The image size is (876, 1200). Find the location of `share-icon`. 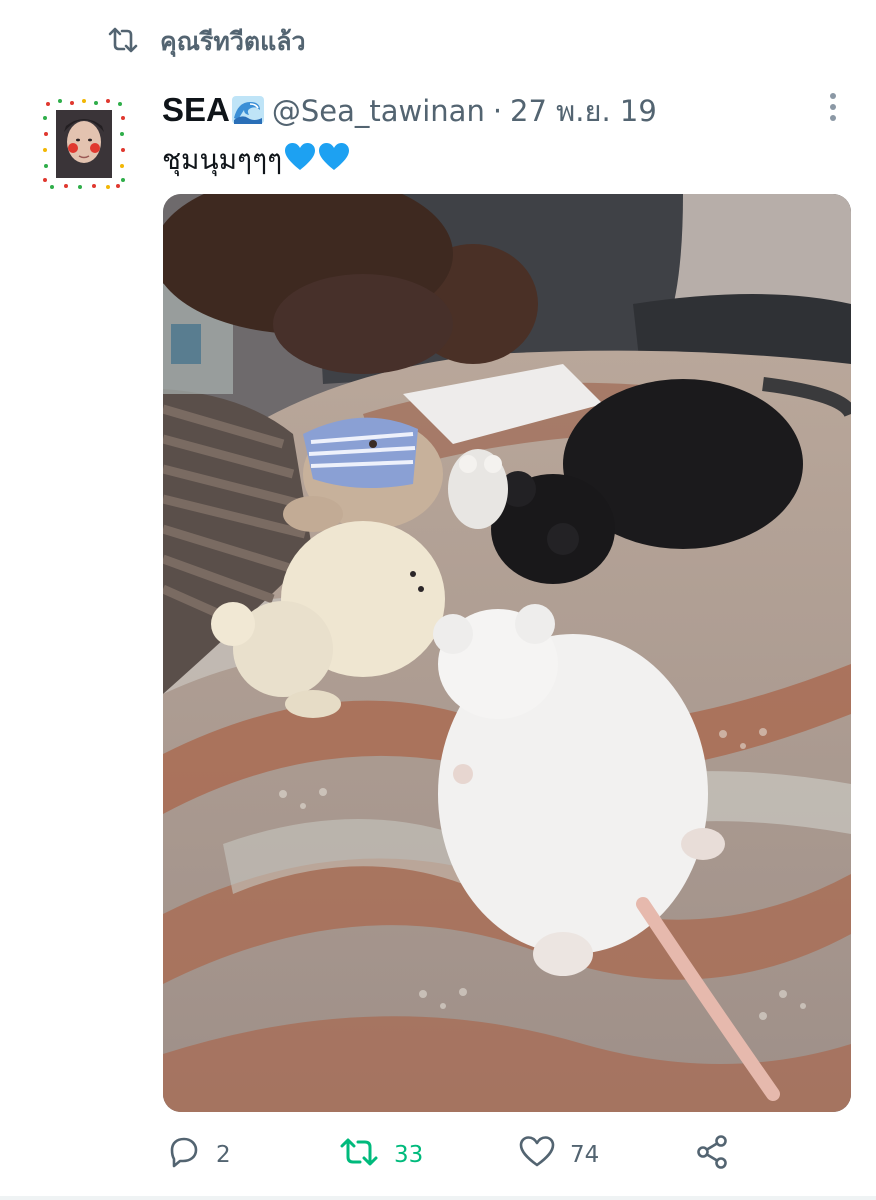

share-icon is located at coordinates (712, 1155).